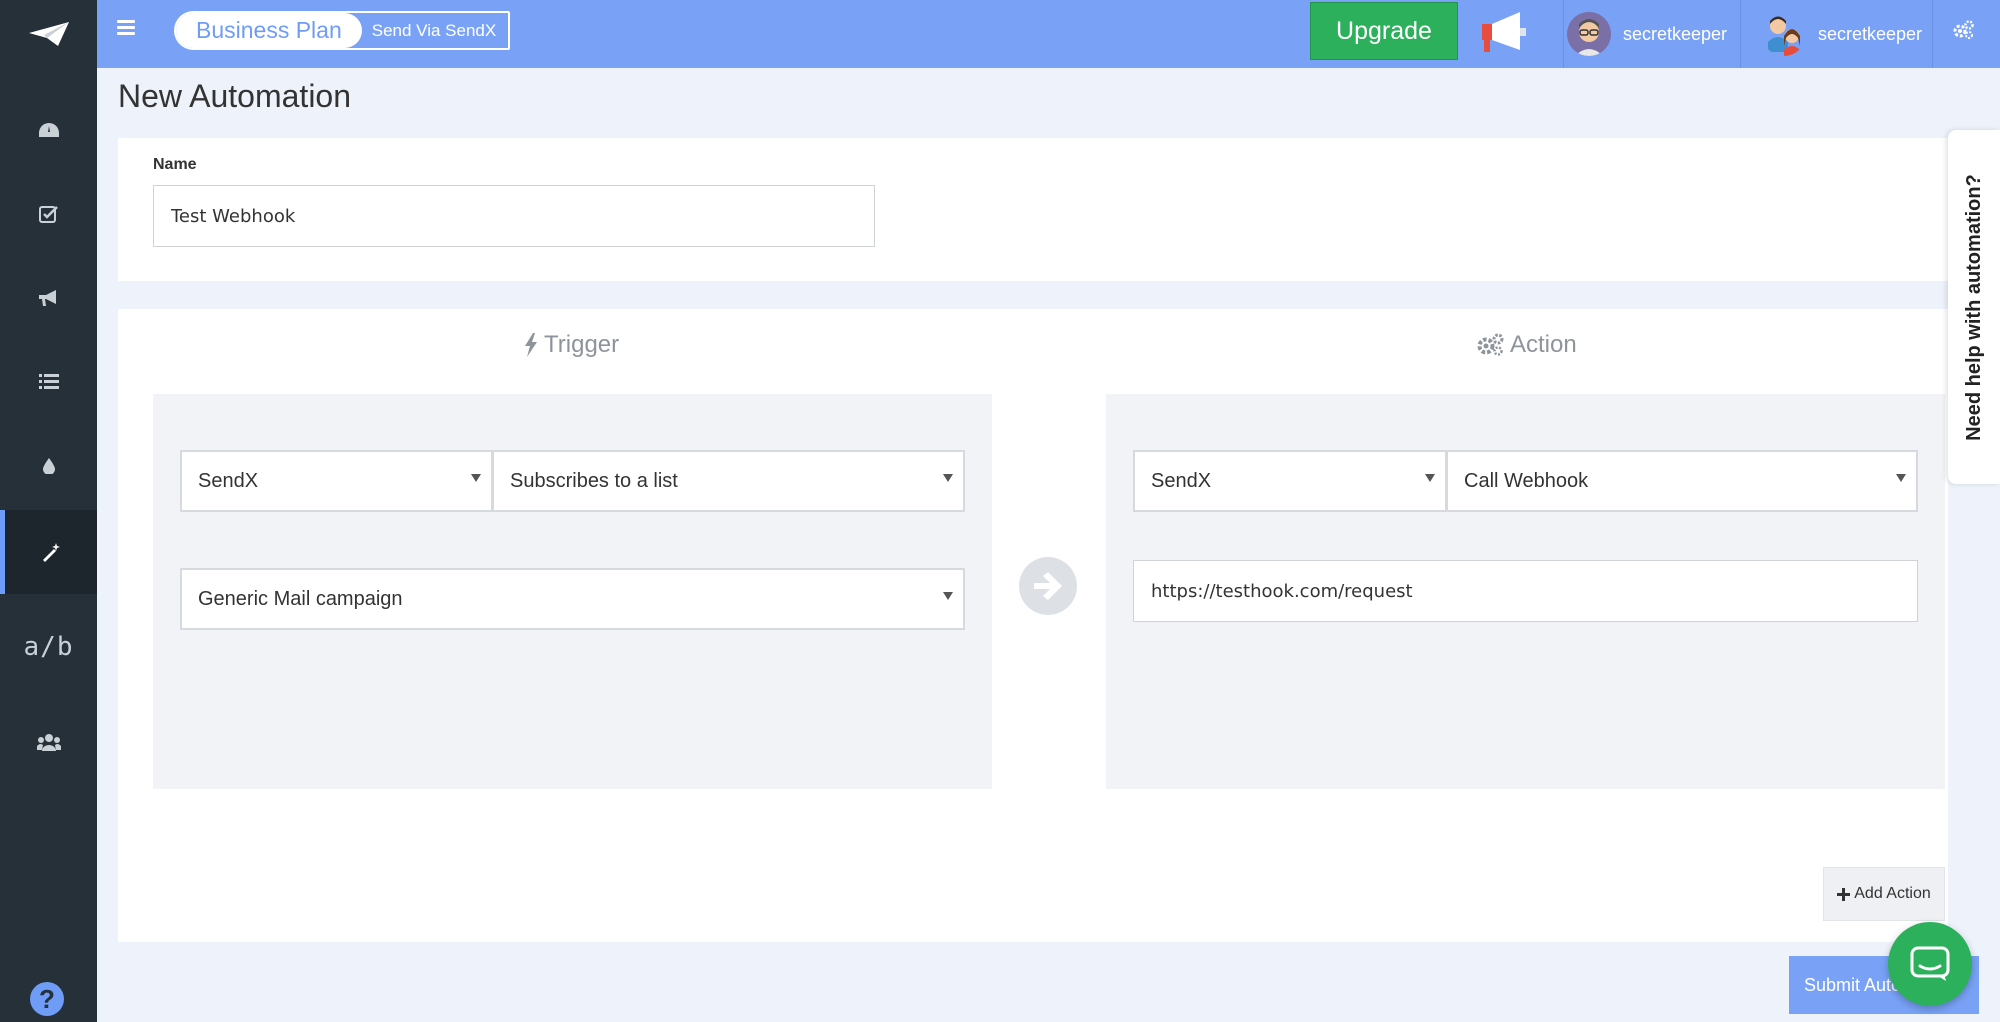 Image resolution: width=2000 pixels, height=1022 pixels. Describe the element at coordinates (1963, 32) in the screenshot. I see `settings-gears-icon` at that location.